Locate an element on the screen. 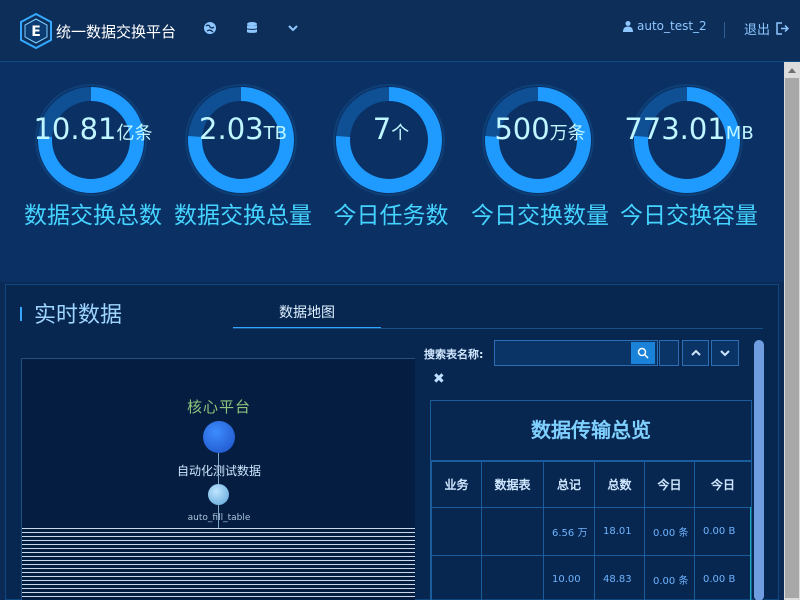  stat-value: 7 is located at coordinates (382, 129).